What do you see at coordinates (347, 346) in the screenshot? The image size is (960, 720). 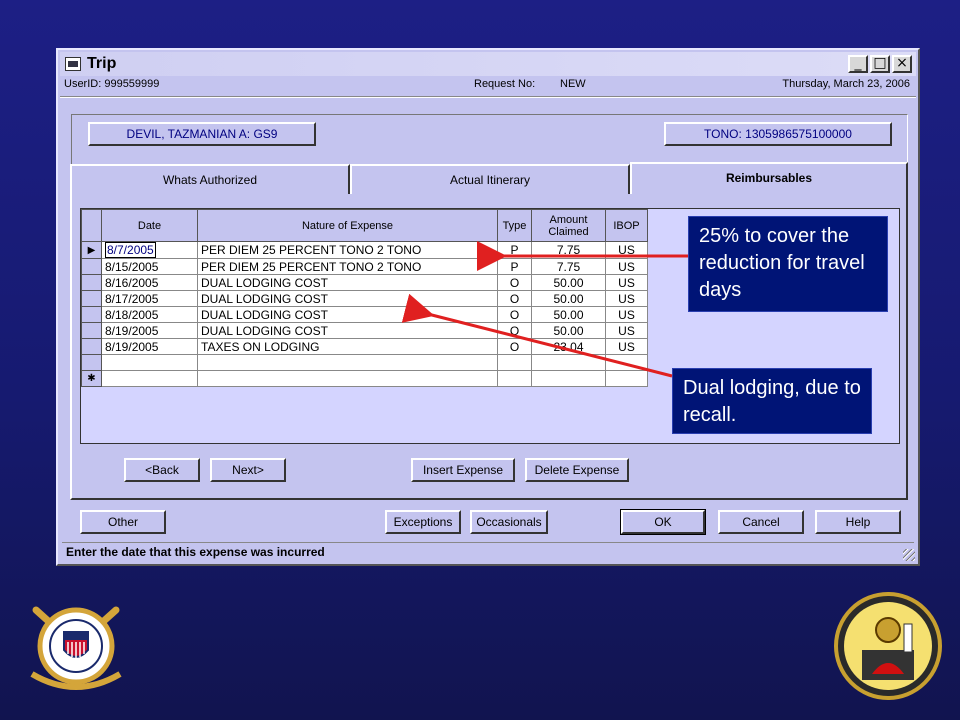 I see `nature-cell: TAXES ON LODGING` at bounding box center [347, 346].